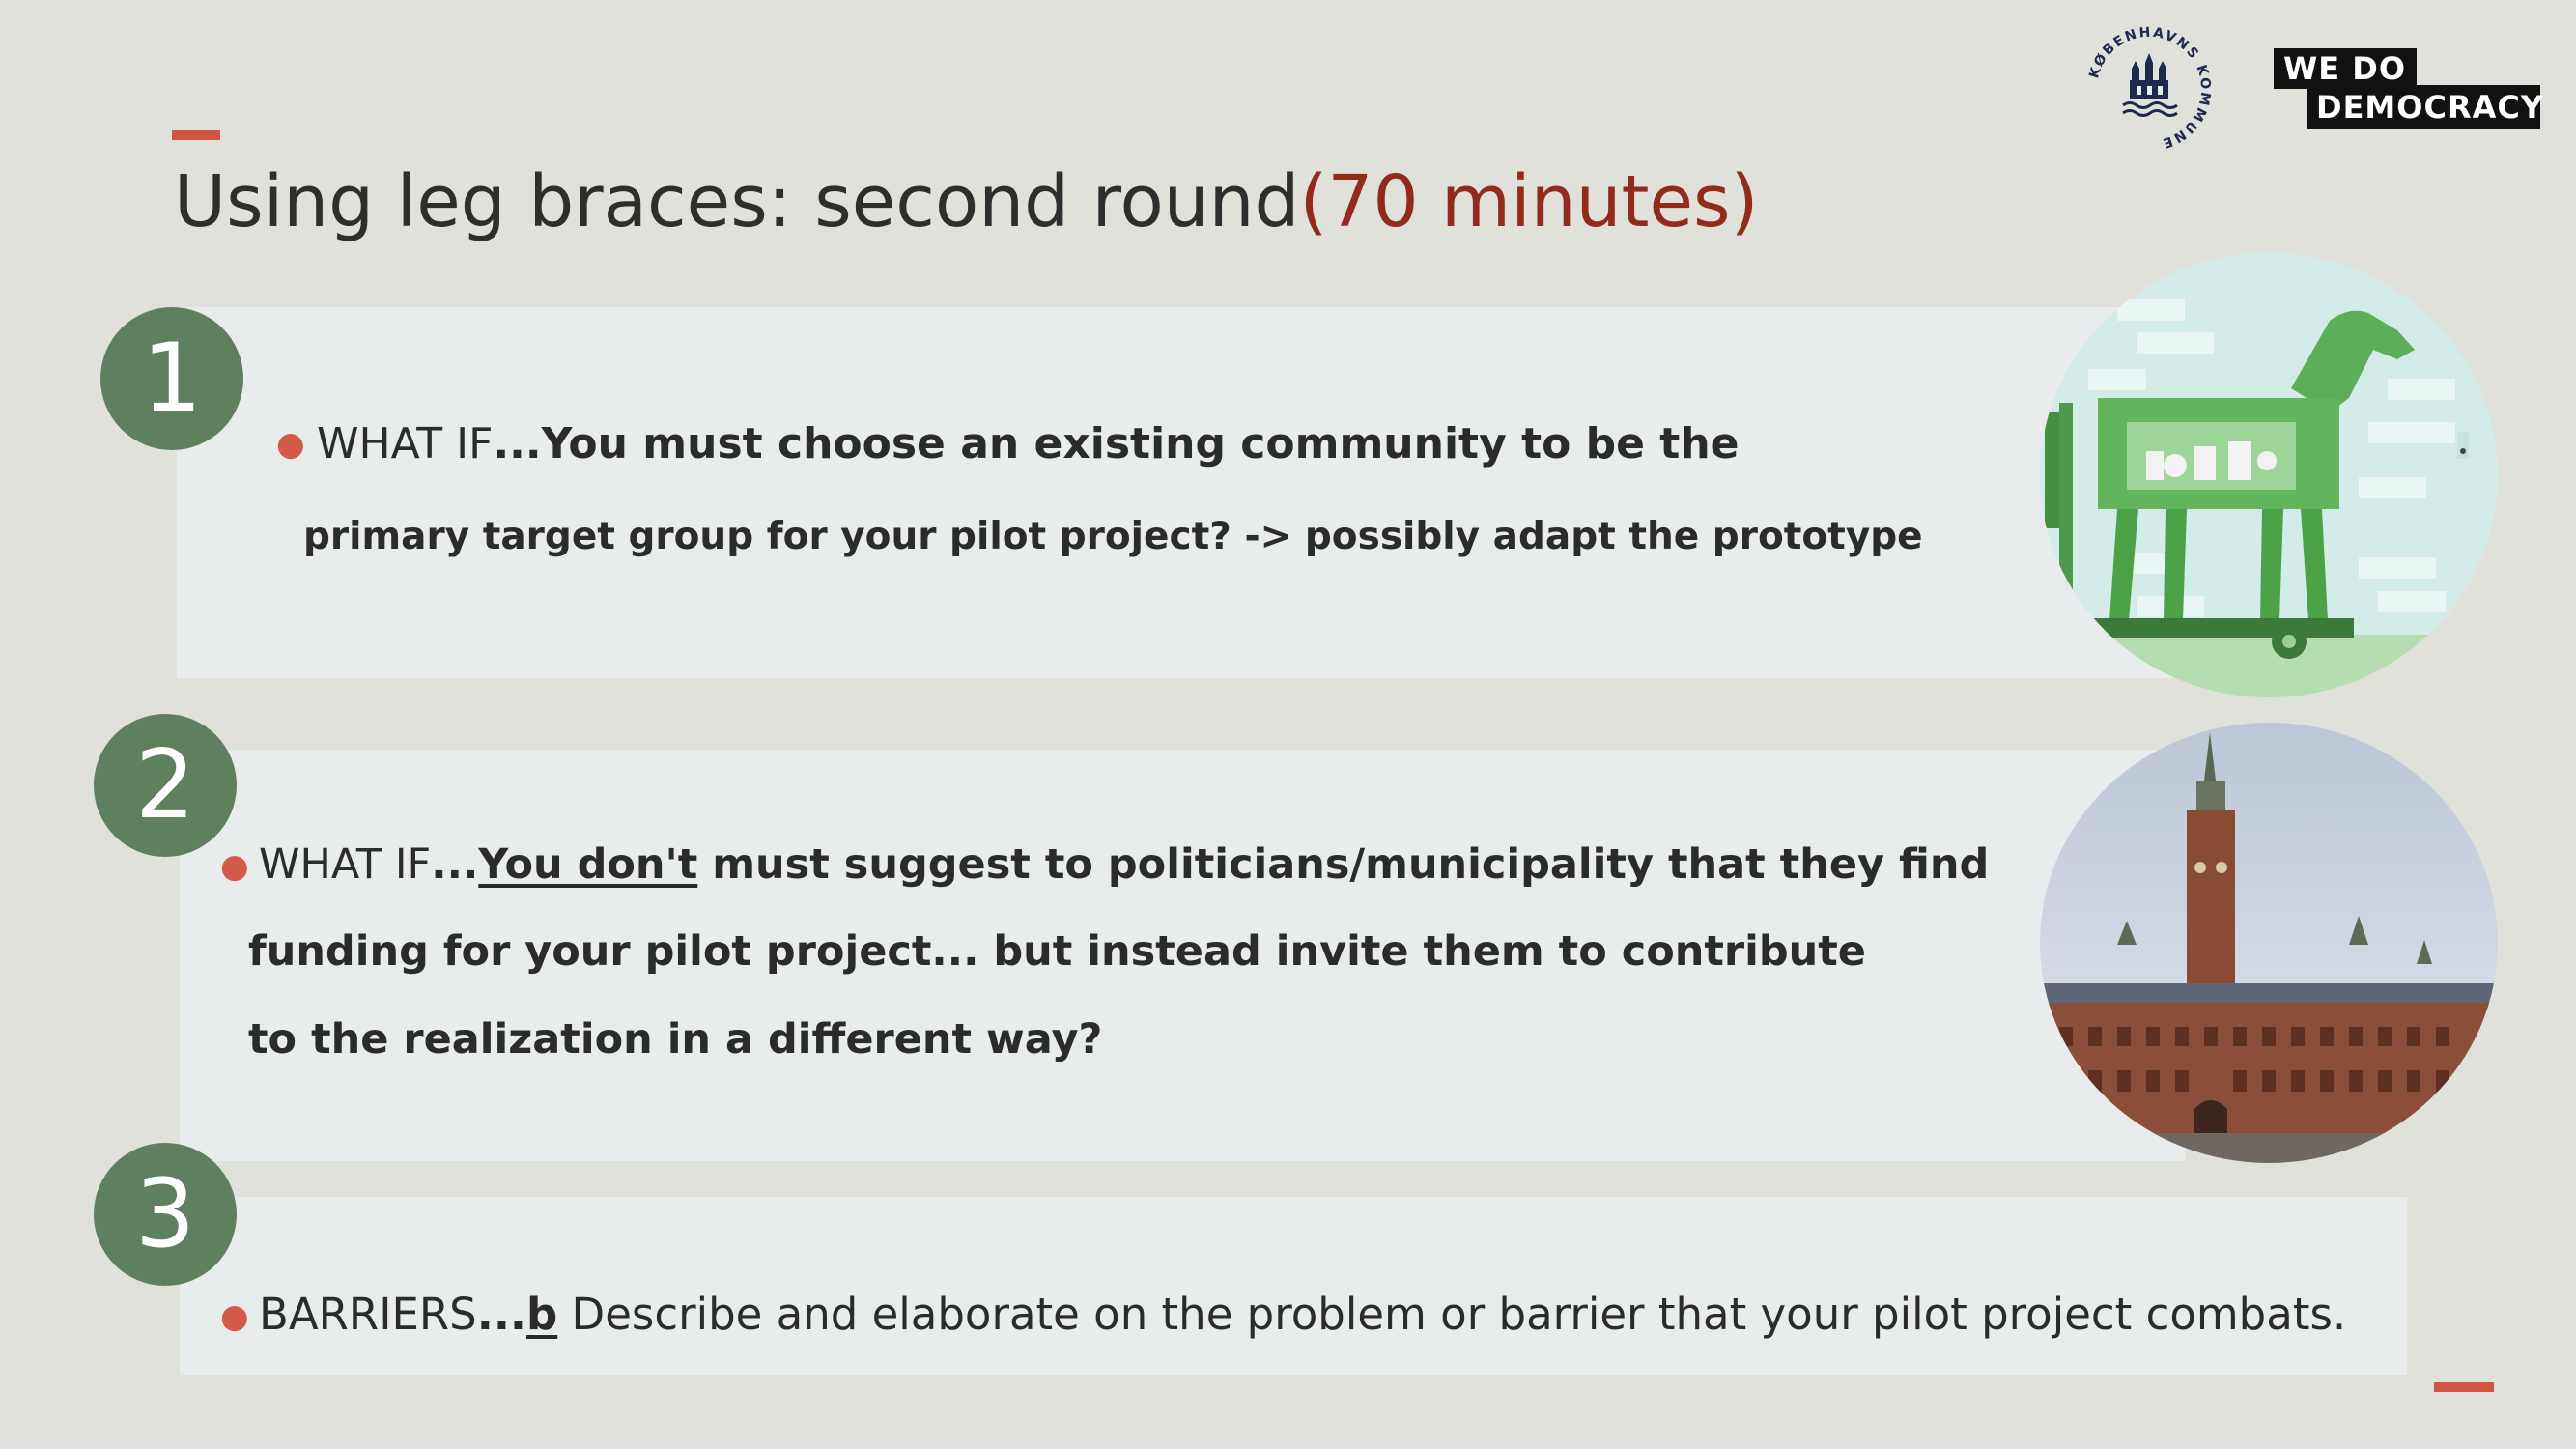 The width and height of the screenshot is (2576, 1449). Describe the element at coordinates (588, 864) in the screenshot. I see `item-2-underlined: You don't` at that location.